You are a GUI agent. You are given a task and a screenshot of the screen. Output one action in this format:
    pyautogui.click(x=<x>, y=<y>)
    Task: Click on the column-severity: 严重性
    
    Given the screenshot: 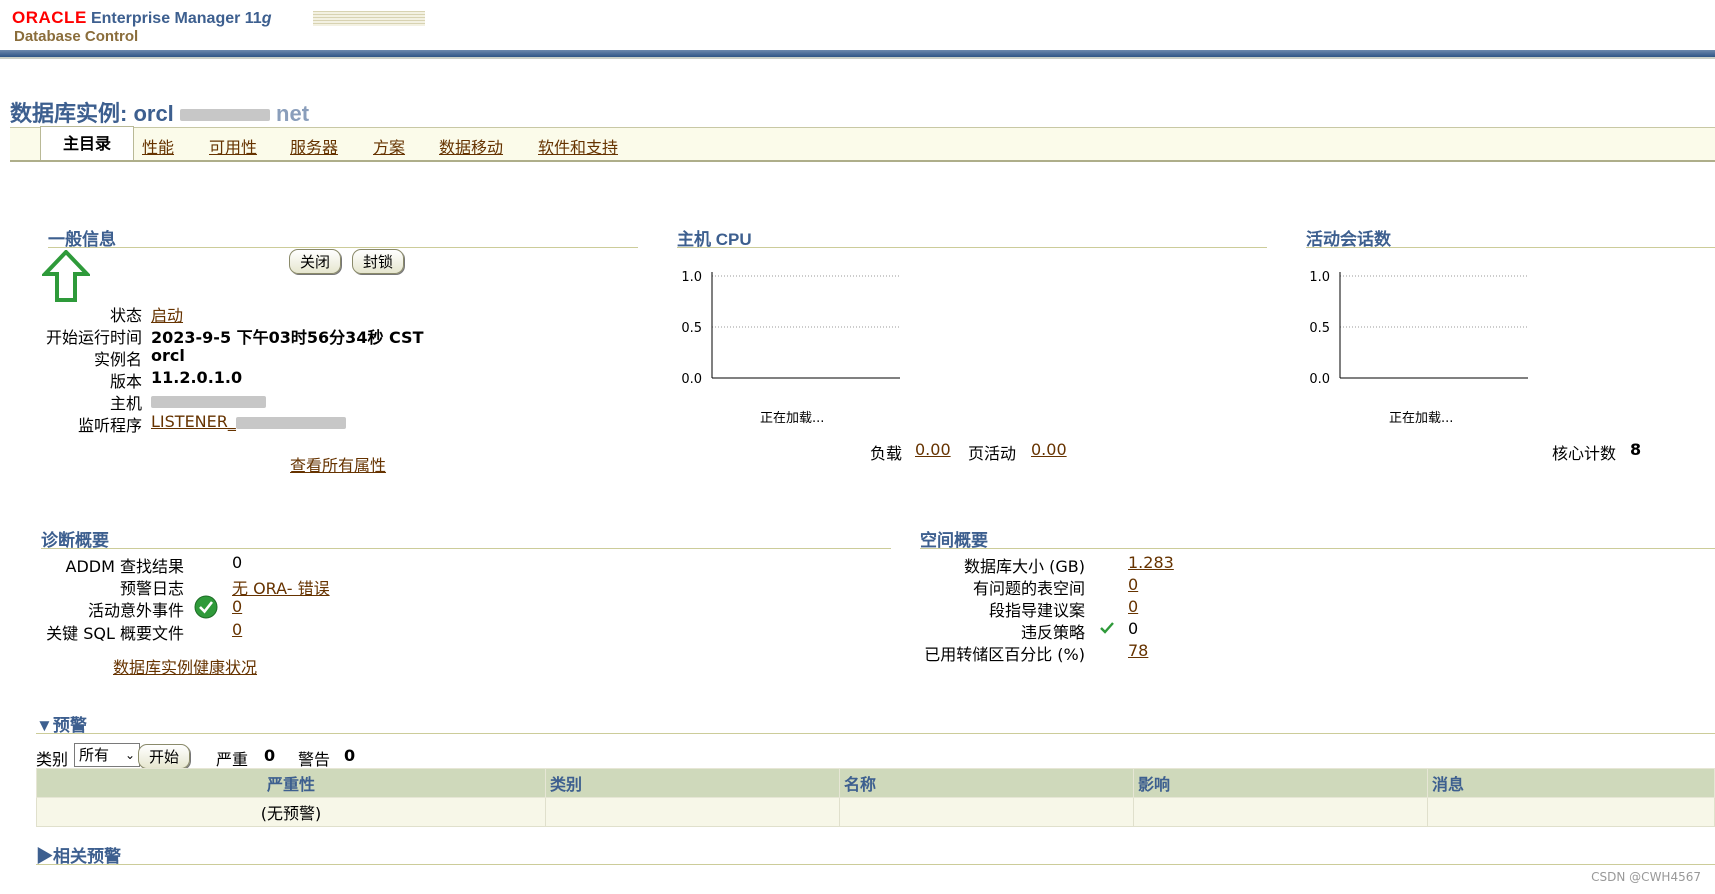 What is the action you would take?
    pyautogui.click(x=291, y=783)
    